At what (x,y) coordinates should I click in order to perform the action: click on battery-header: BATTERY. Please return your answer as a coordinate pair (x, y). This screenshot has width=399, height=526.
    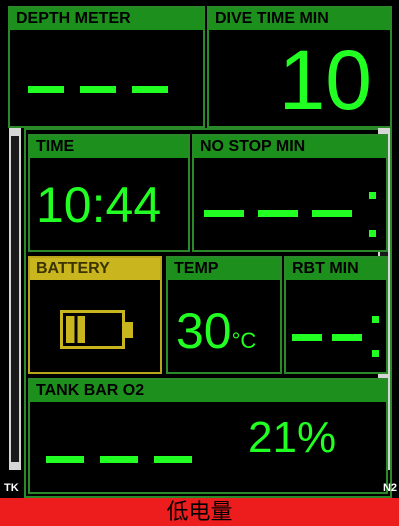
    Looking at the image, I should click on (95, 269).